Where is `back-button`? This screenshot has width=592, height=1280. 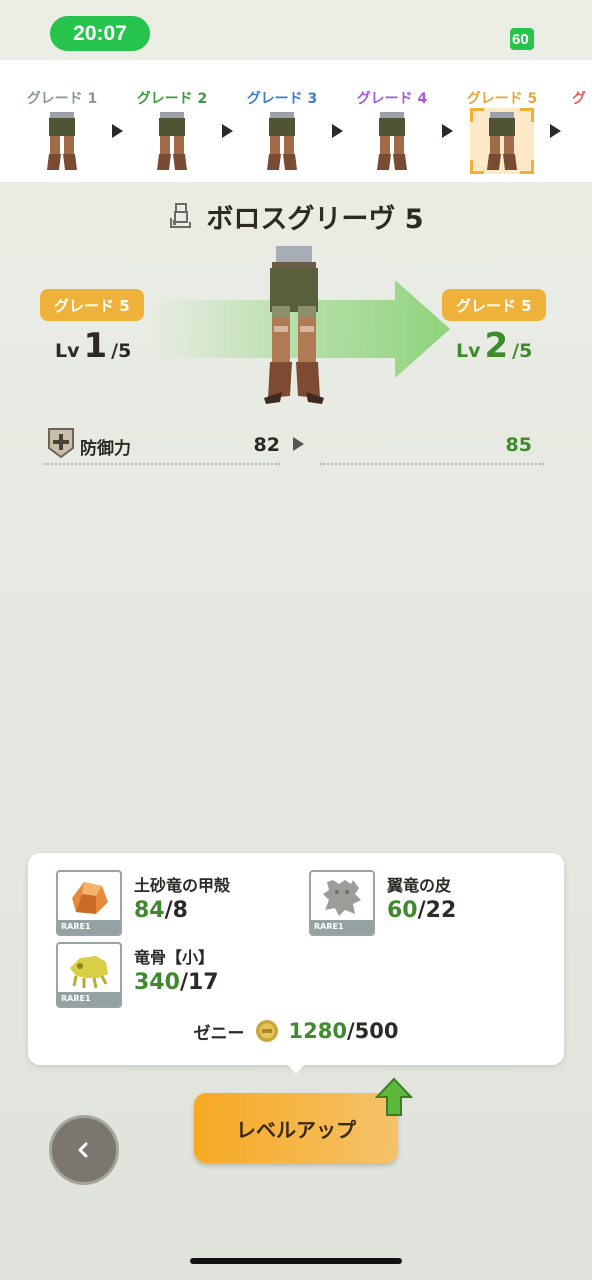 back-button is located at coordinates (84, 1150).